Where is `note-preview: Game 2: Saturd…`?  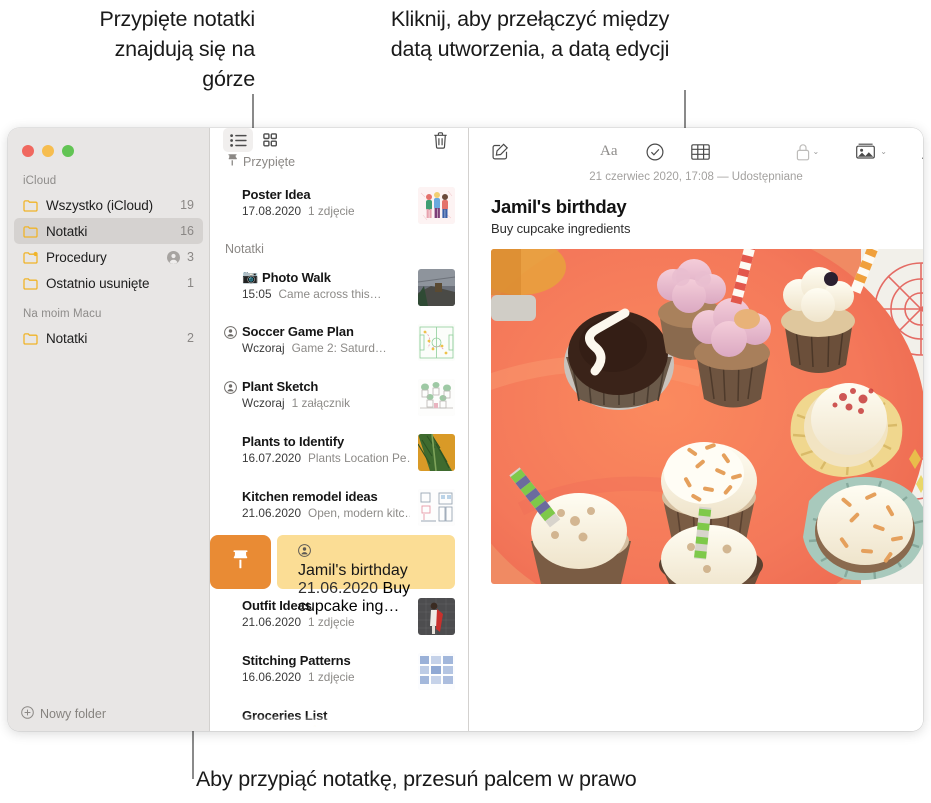 note-preview: Game 2: Saturd… is located at coordinates (339, 348).